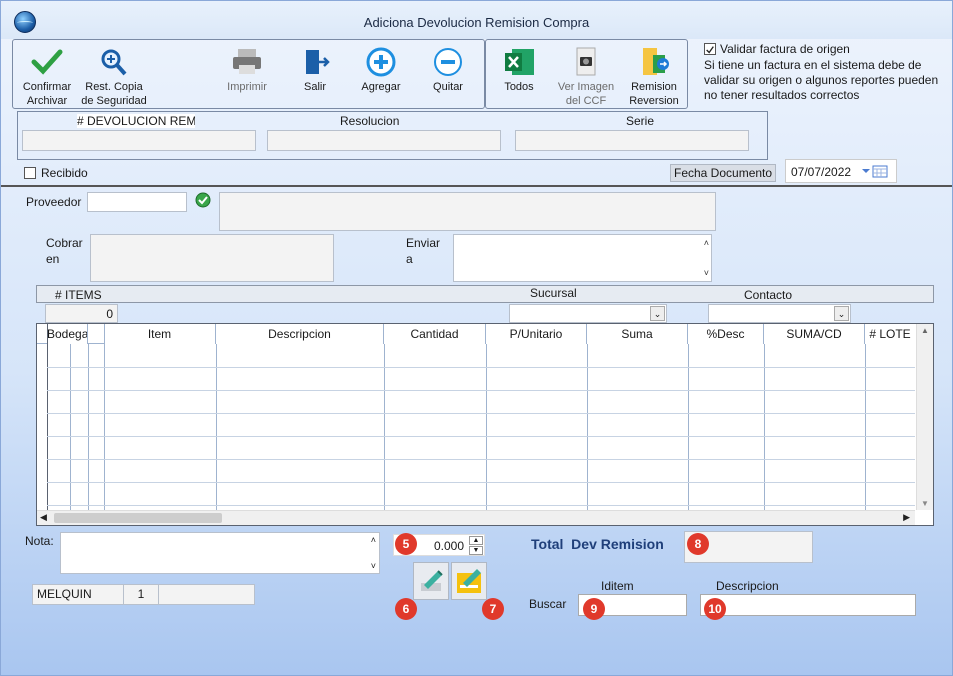 The width and height of the screenshot is (953, 676). I want to click on serie-label: Serie, so click(640, 121).